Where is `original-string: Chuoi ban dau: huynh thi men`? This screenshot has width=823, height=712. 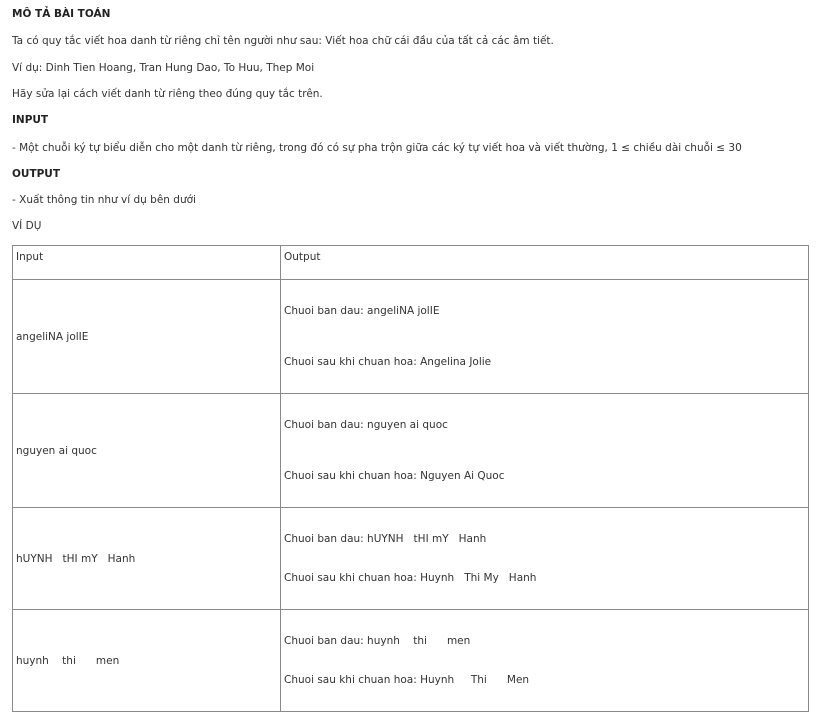
original-string: Chuoi ban dau: huynh thi men is located at coordinates (377, 641).